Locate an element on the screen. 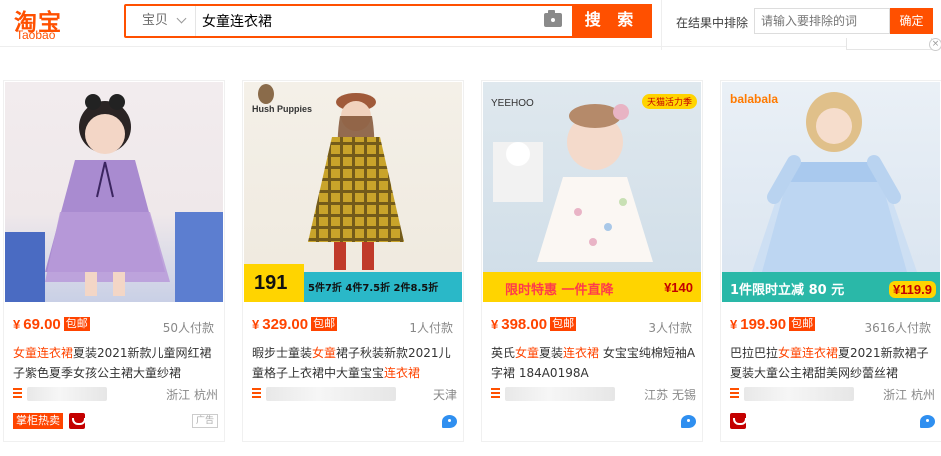 The image size is (941, 456). paid-count: 50人付款 is located at coordinates (188, 328).